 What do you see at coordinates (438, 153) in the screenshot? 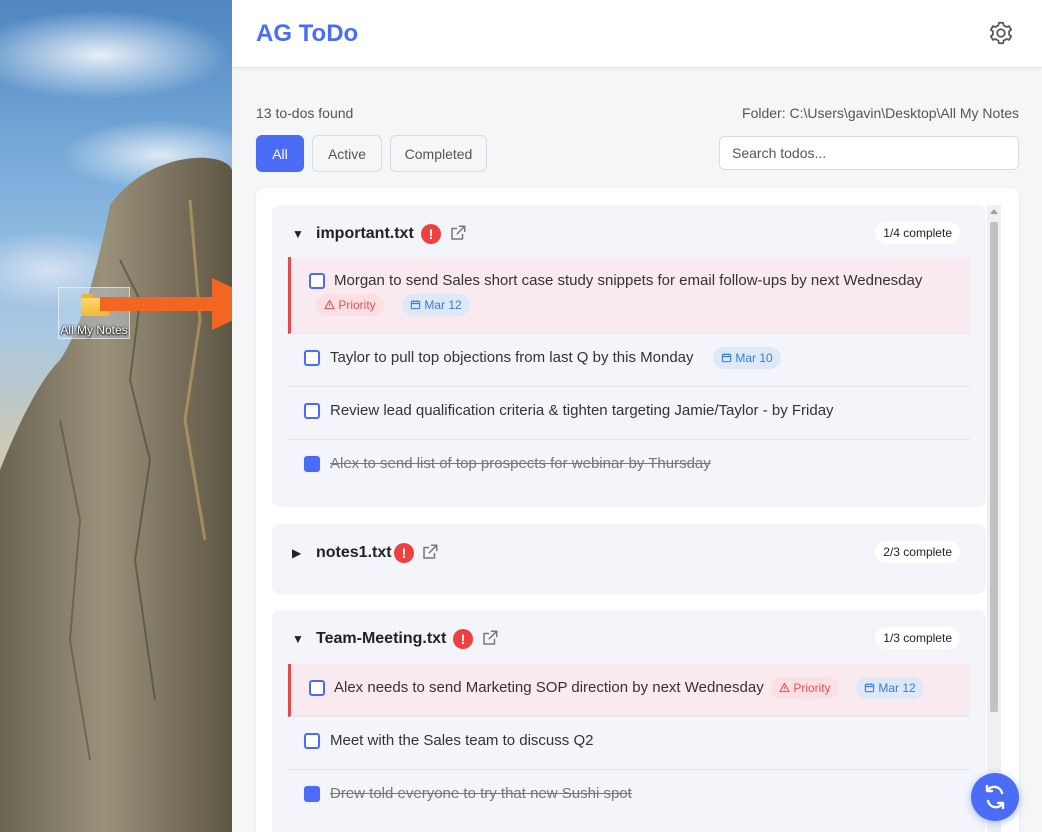
I see `filter-completed-button: Completed` at bounding box center [438, 153].